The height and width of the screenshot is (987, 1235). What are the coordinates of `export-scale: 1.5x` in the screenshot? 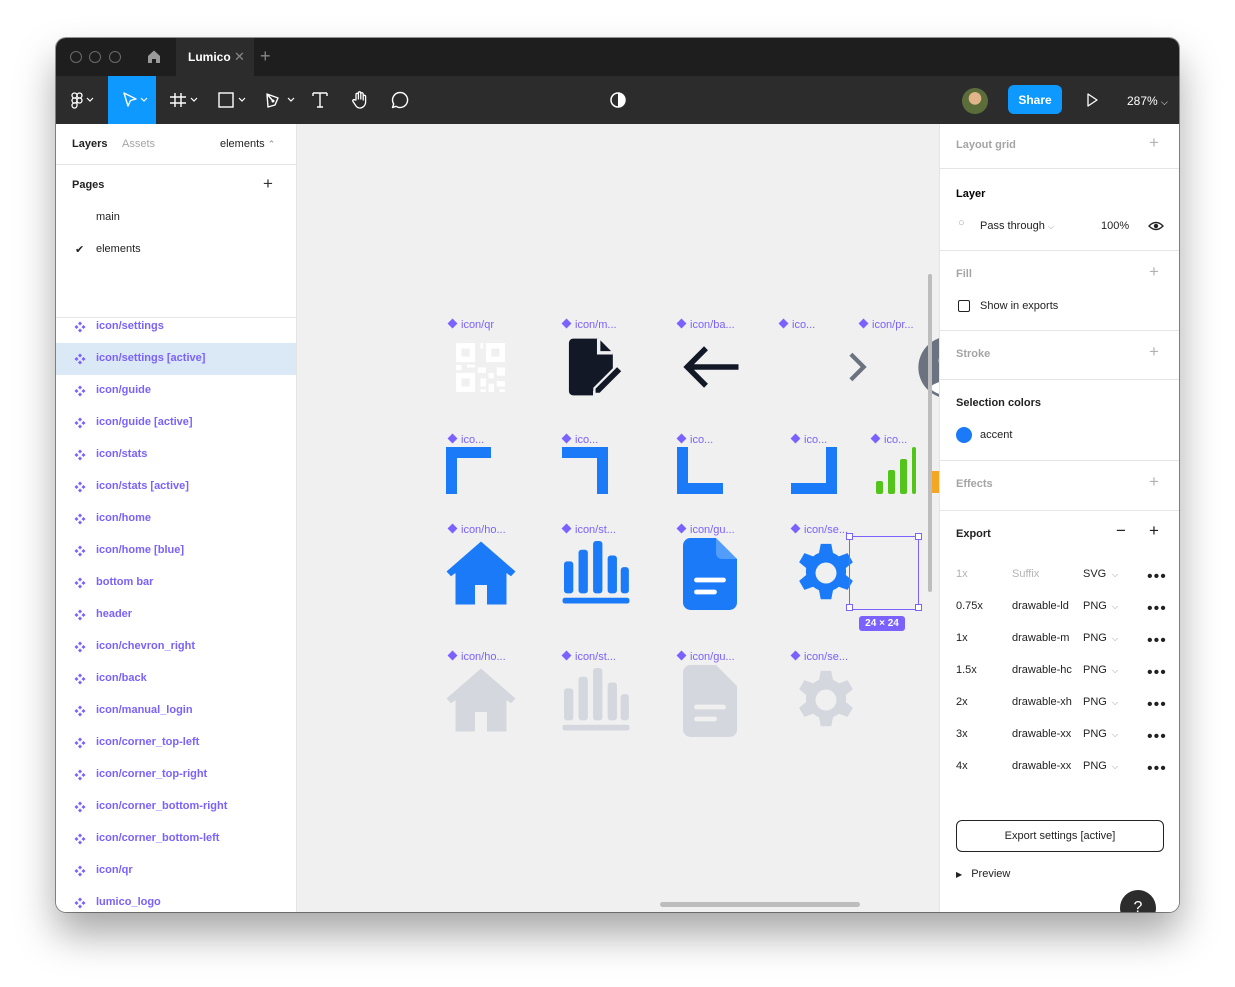 It's located at (966, 670).